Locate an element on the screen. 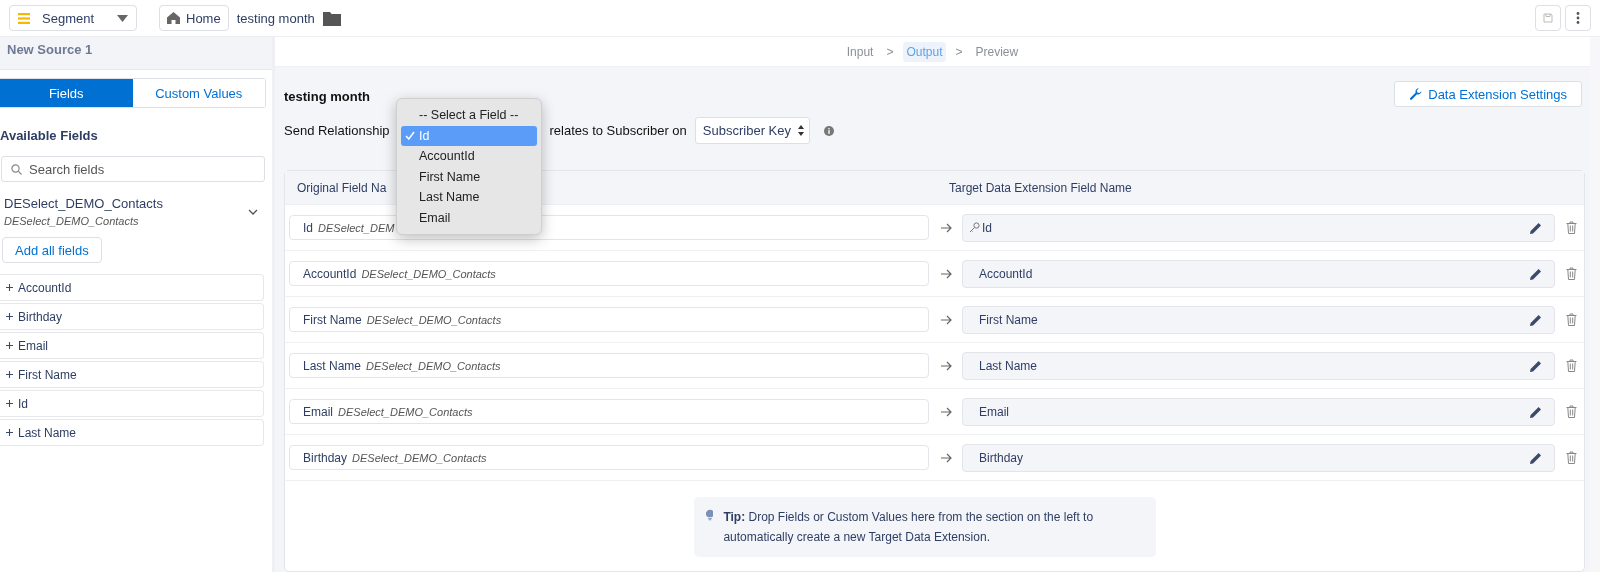  key-icon is located at coordinates (974, 227).